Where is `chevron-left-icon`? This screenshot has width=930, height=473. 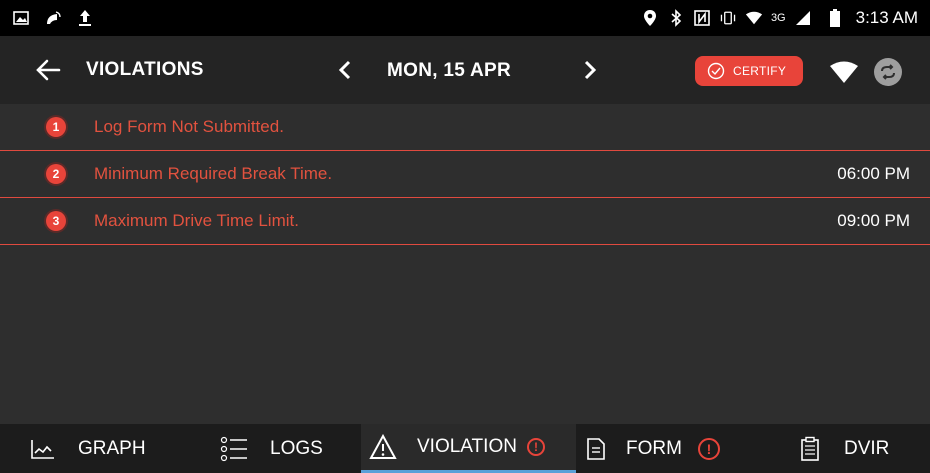 chevron-left-icon is located at coordinates (344, 70).